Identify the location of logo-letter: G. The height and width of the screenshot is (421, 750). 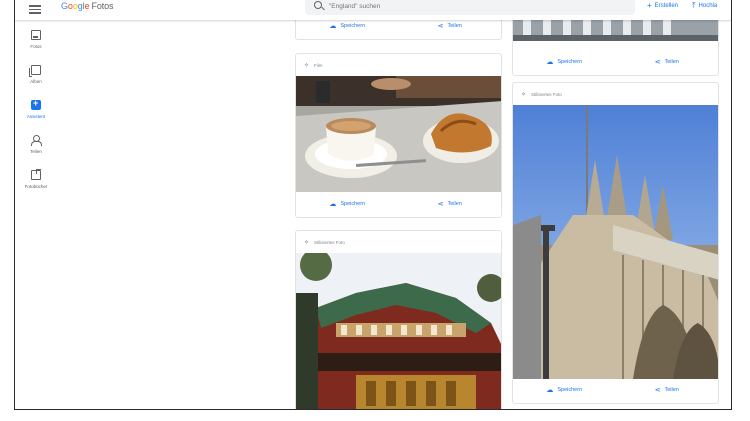
(64, 6).